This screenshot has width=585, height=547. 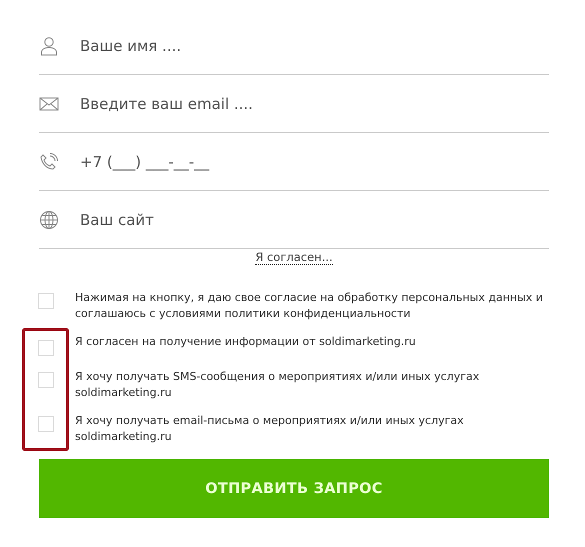 What do you see at coordinates (314, 161) in the screenshot?
I see `input-field: +7 (___) ___-__-__` at bounding box center [314, 161].